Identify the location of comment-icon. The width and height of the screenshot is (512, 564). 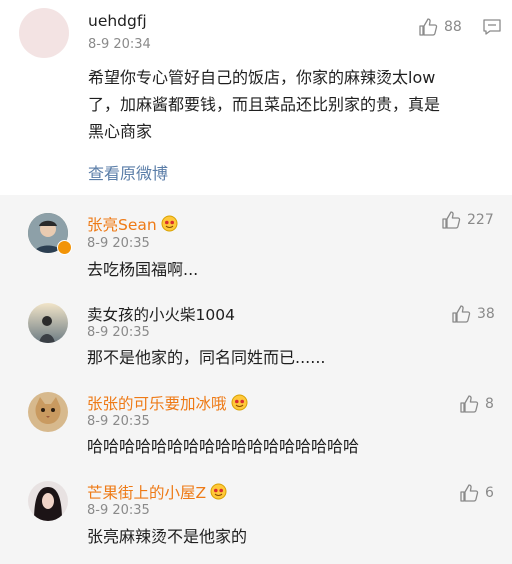
(492, 27).